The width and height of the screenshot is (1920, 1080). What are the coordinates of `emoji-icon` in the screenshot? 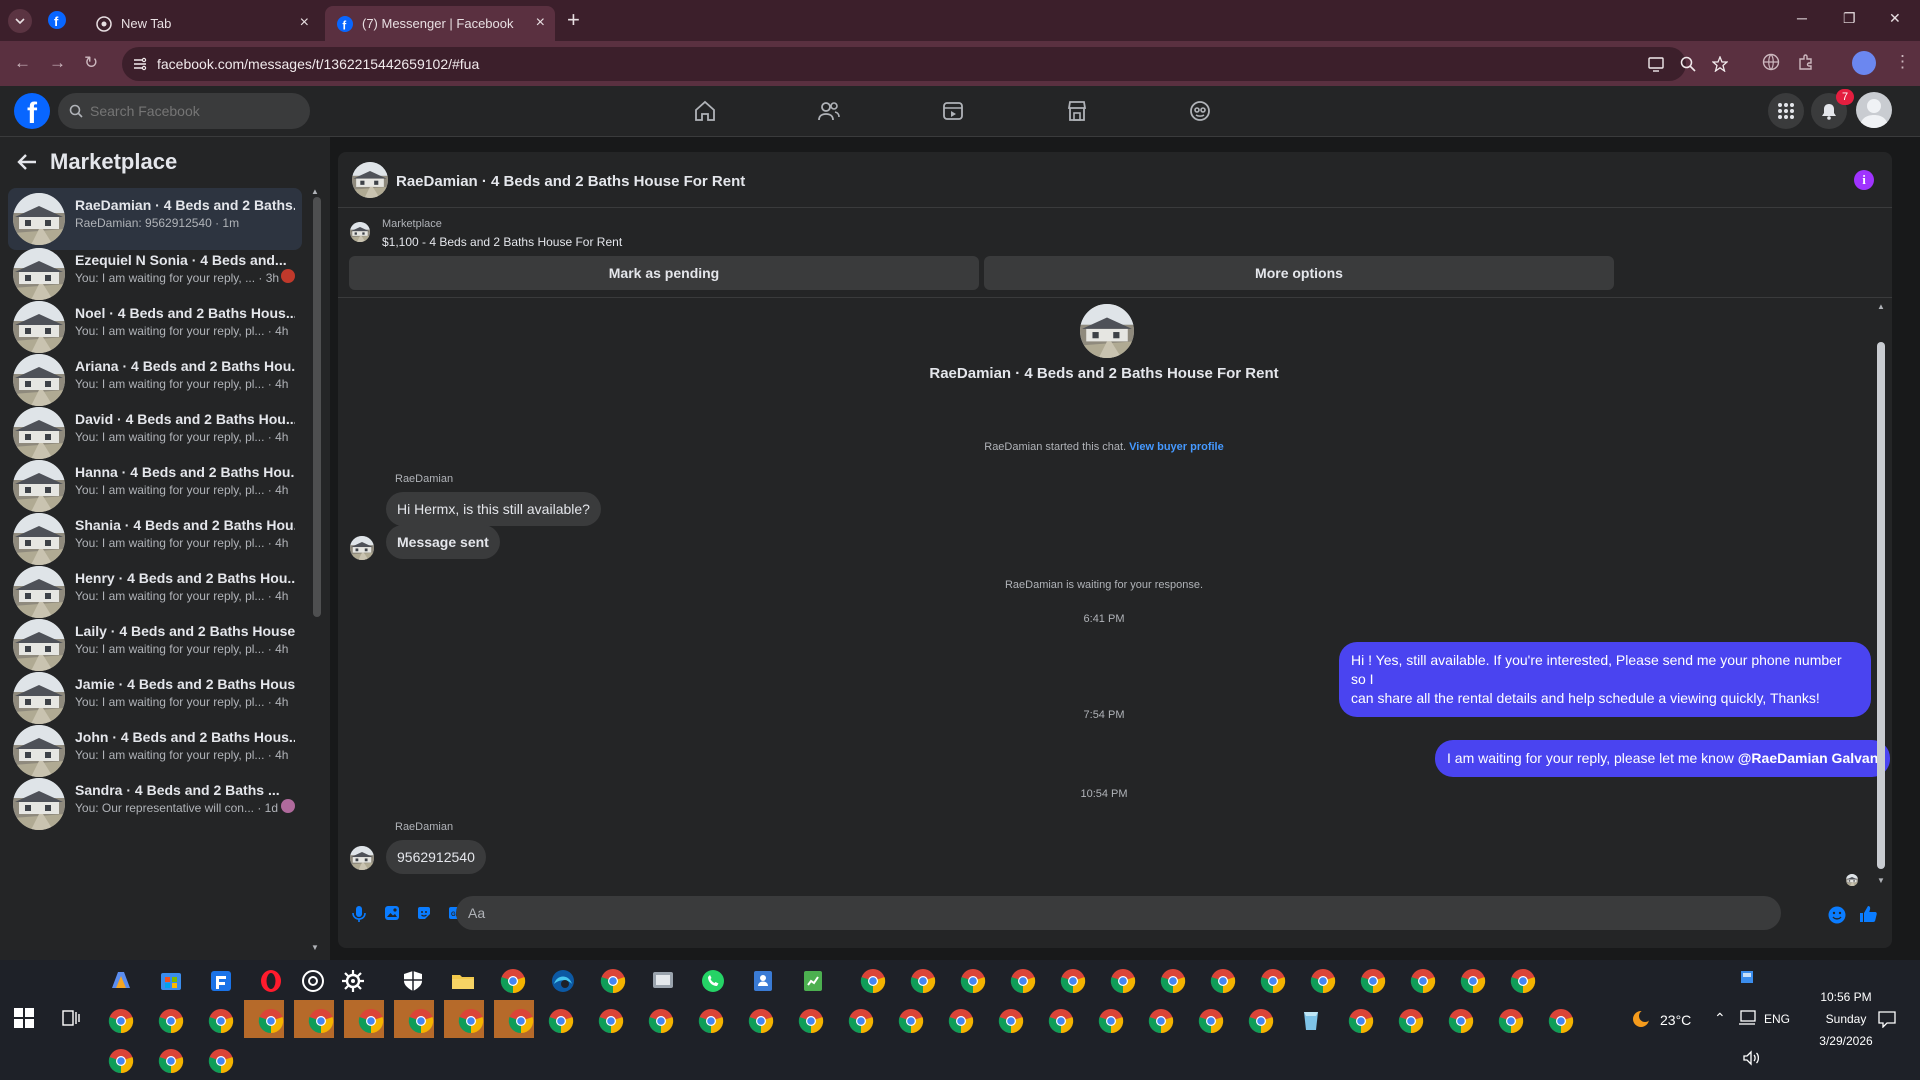 It's located at (1837, 915).